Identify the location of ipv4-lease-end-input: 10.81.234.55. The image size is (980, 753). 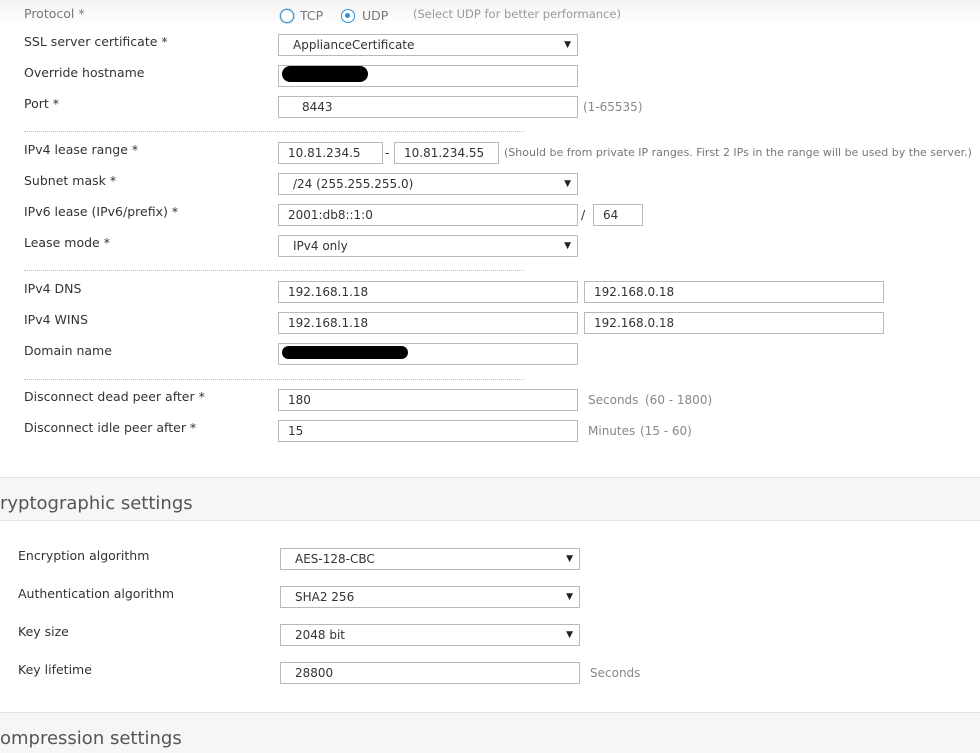
(446, 153).